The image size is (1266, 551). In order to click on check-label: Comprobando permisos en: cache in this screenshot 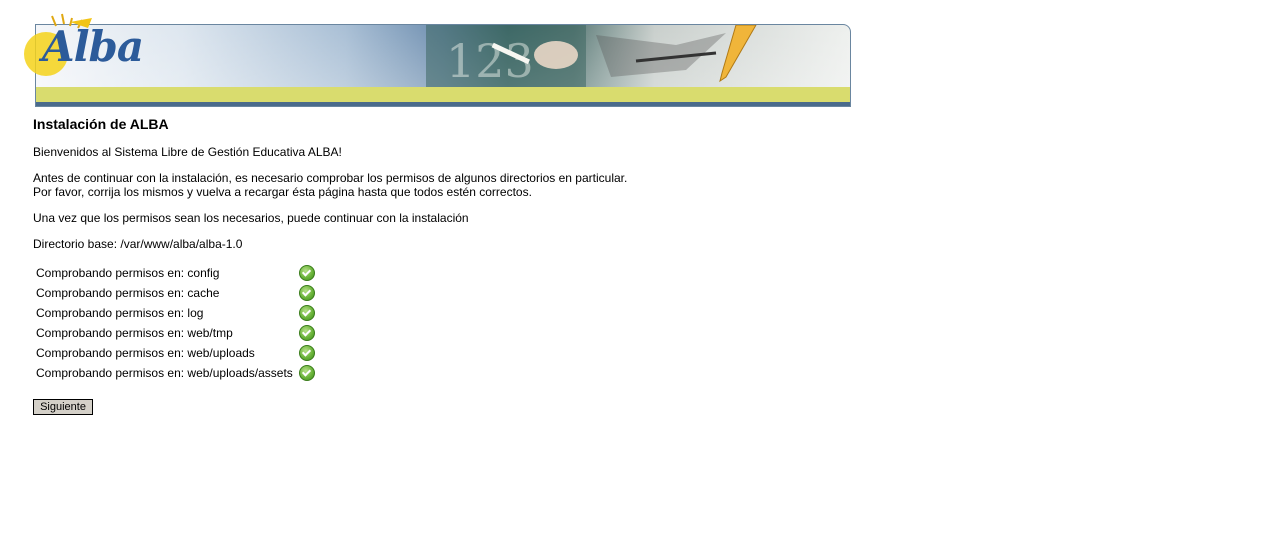, I will do `click(128, 293)`.